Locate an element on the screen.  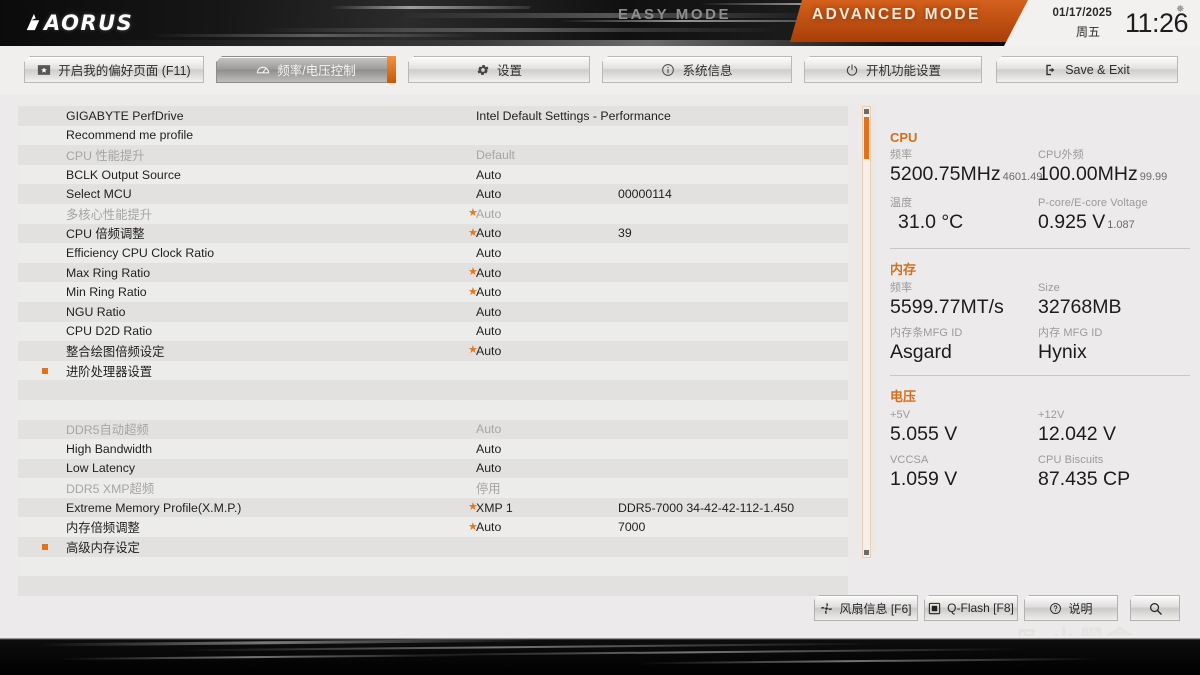
info-column: 频率 5599.77MT/s 内存条MFG ID Asgard is located at coordinates (964, 326).